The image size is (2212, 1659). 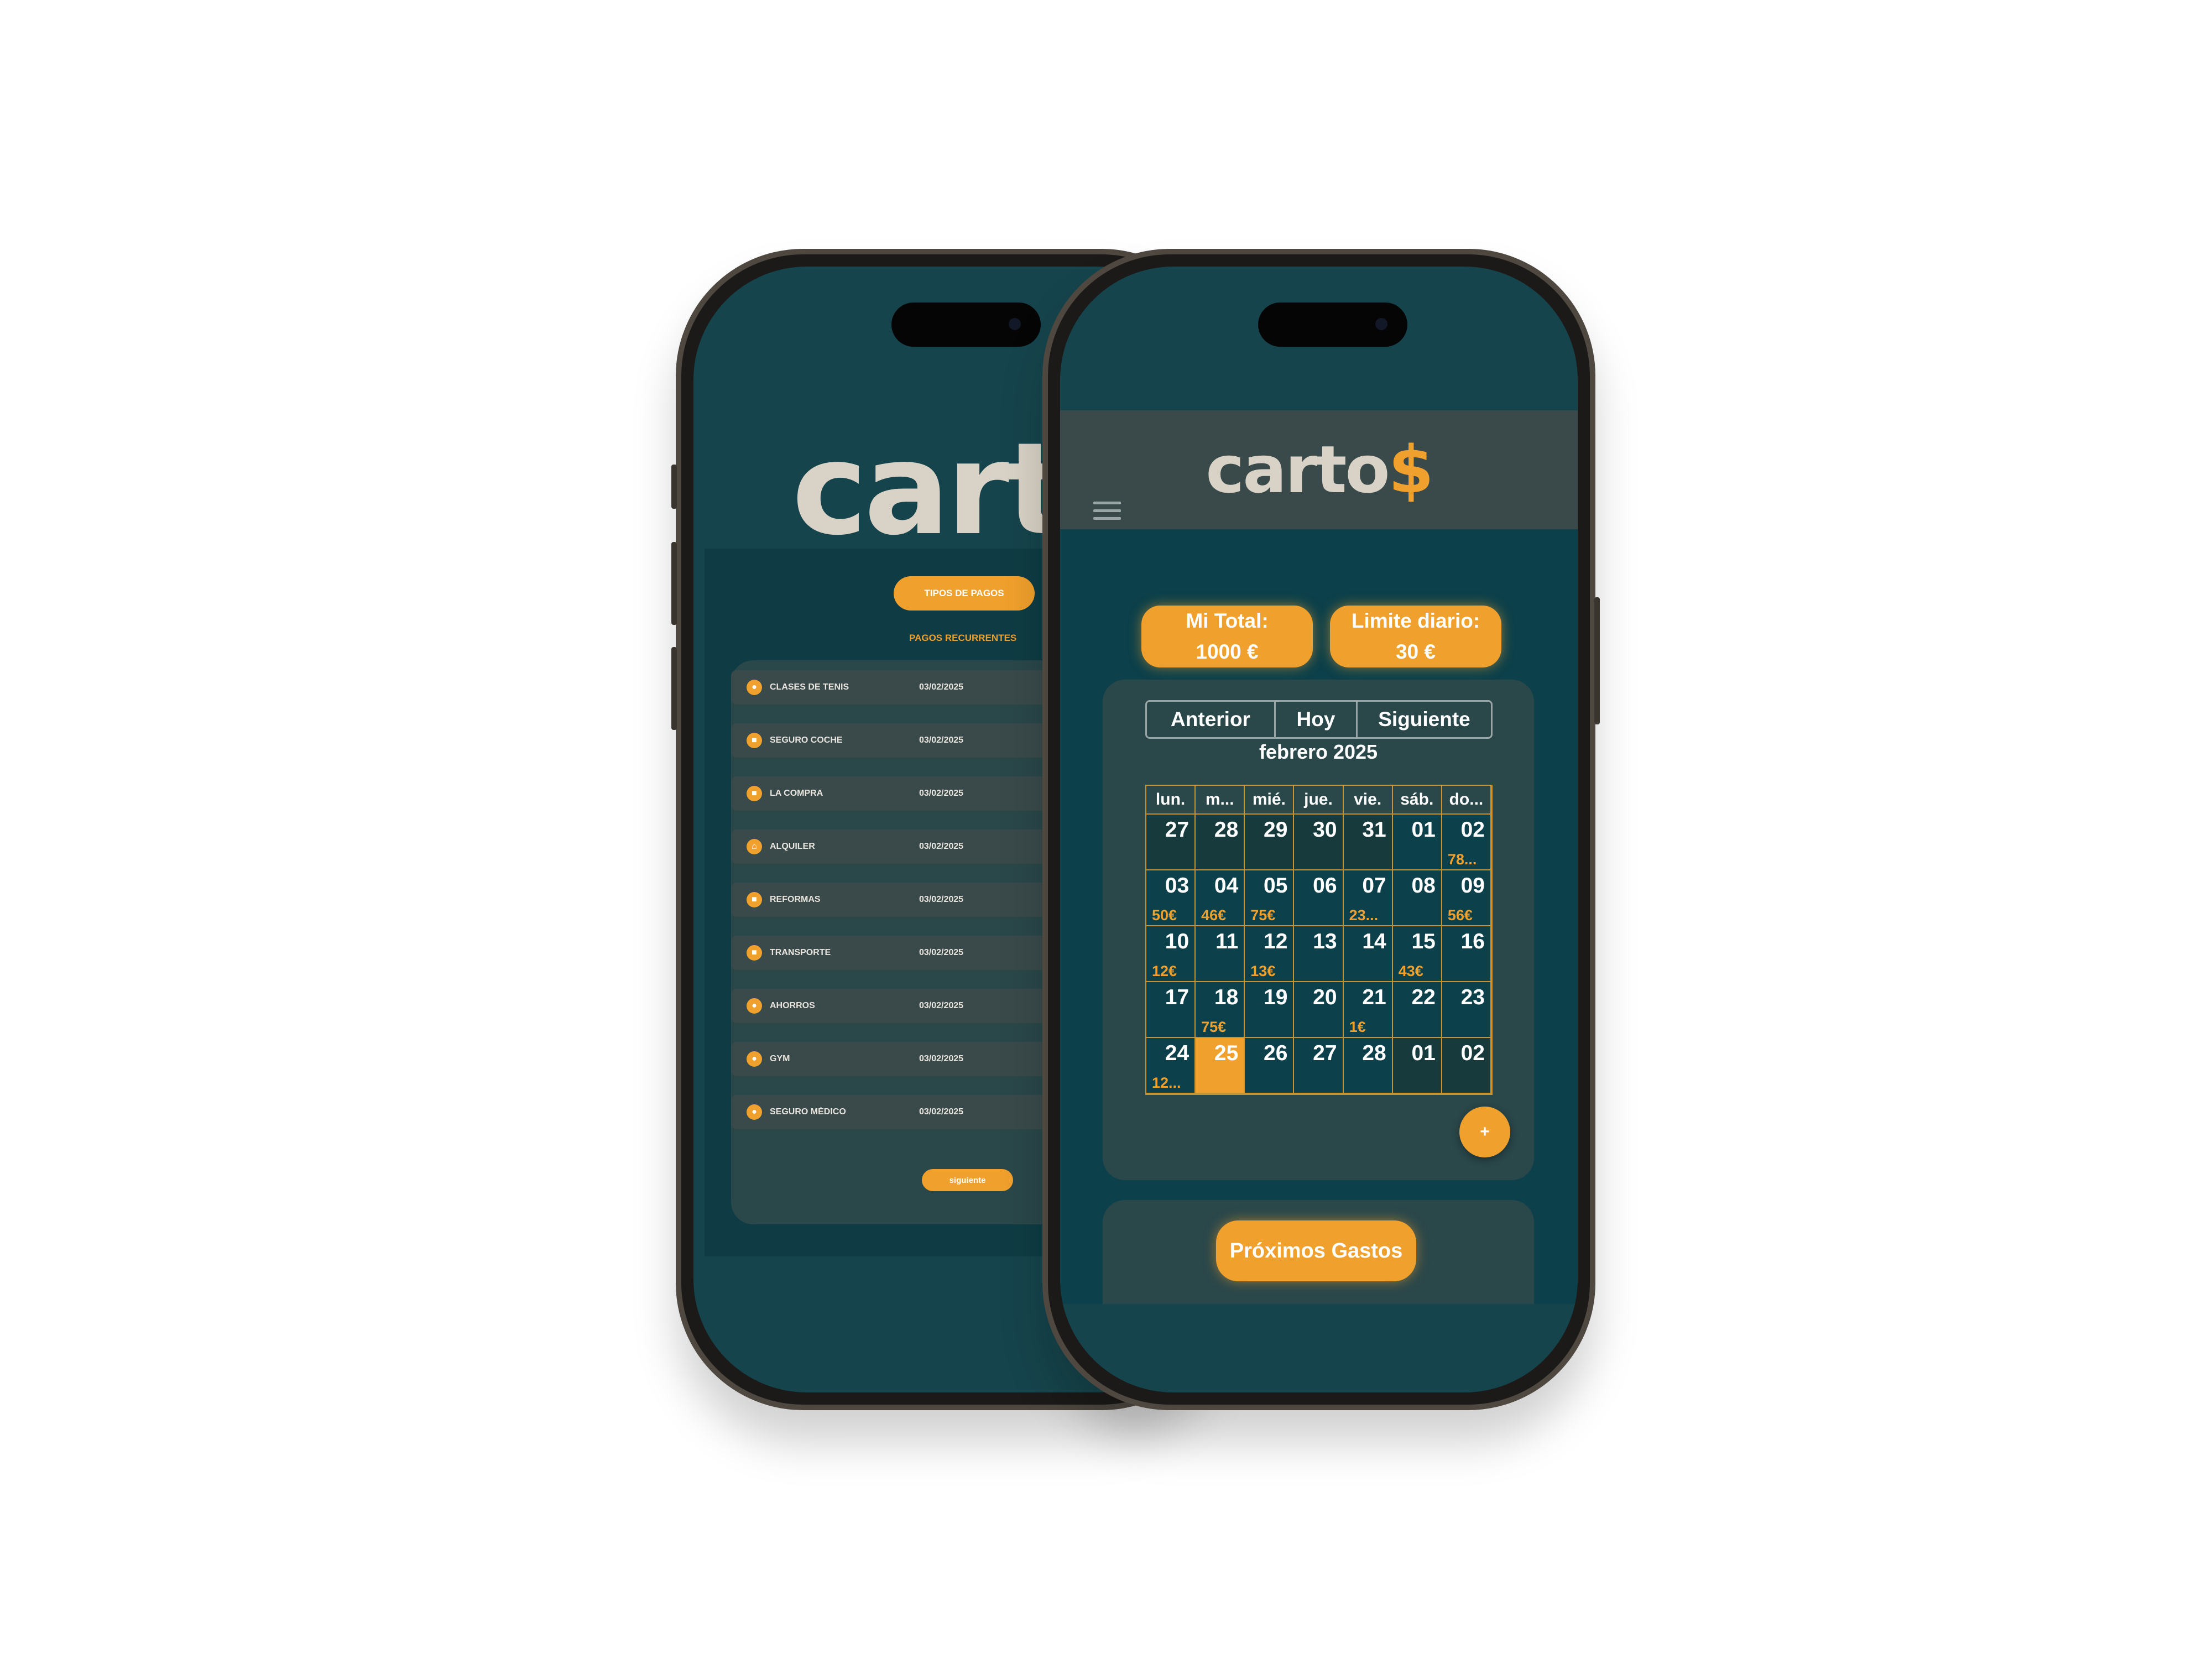 I want to click on calendar-day: 22, so click(x=1417, y=1010).